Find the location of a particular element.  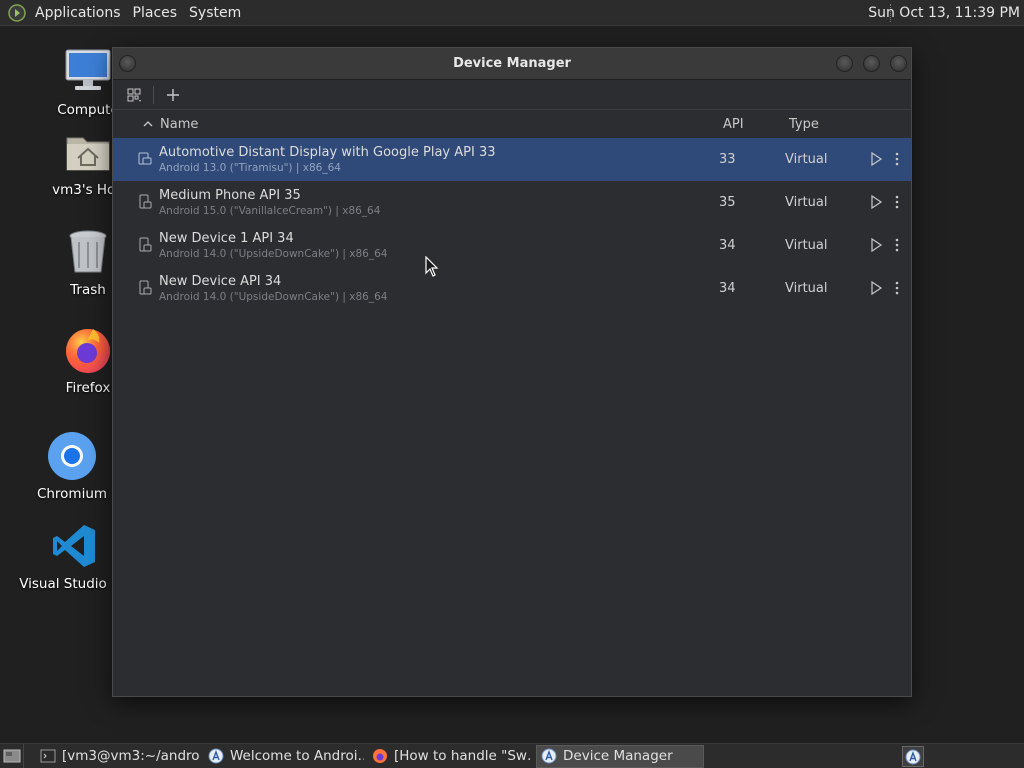

top-menu: Applications Places System is located at coordinates (123, 12).